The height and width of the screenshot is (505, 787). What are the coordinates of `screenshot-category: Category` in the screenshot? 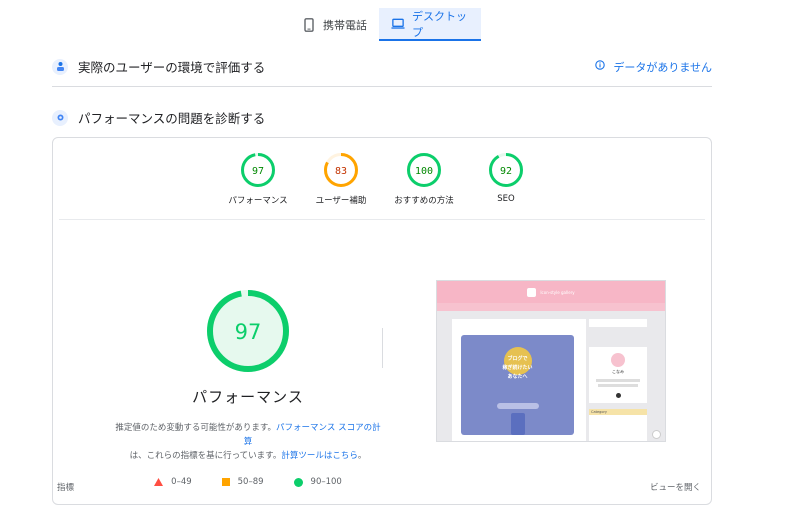 It's located at (618, 425).